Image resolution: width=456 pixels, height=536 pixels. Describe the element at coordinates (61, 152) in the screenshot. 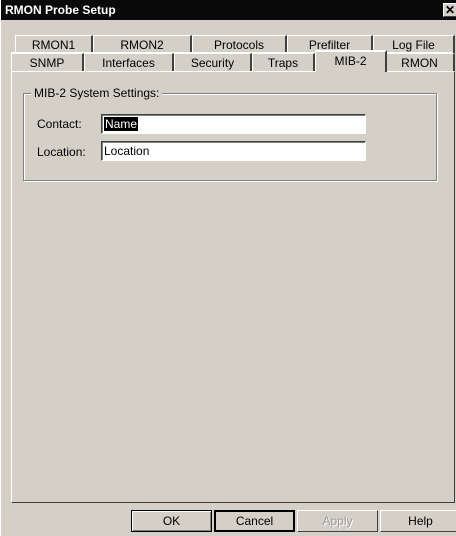

I see `location-label: Location:` at that location.